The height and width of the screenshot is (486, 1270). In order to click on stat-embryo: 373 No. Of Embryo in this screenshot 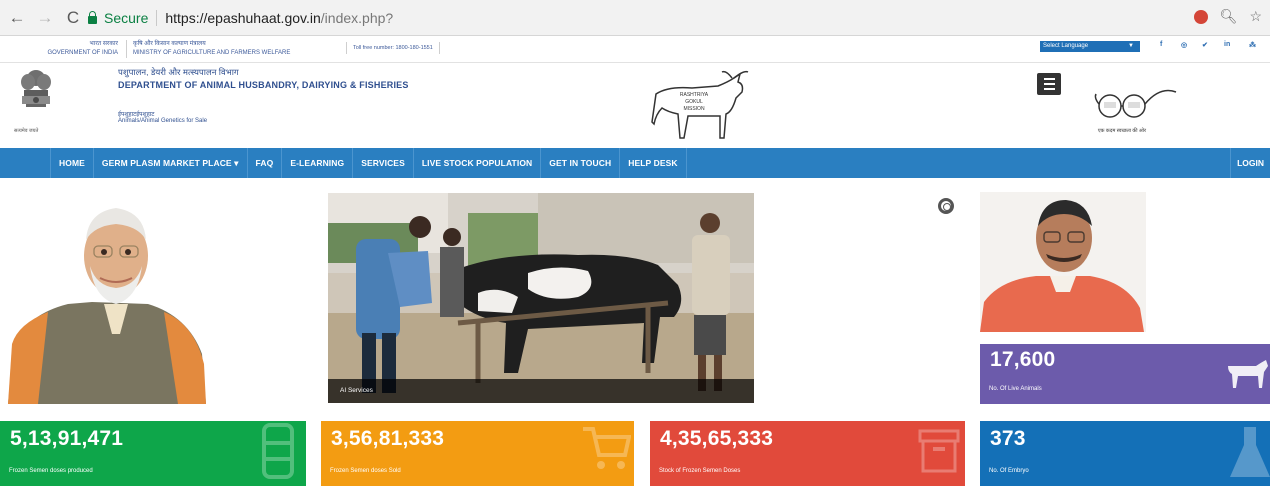, I will do `click(1125, 453)`.